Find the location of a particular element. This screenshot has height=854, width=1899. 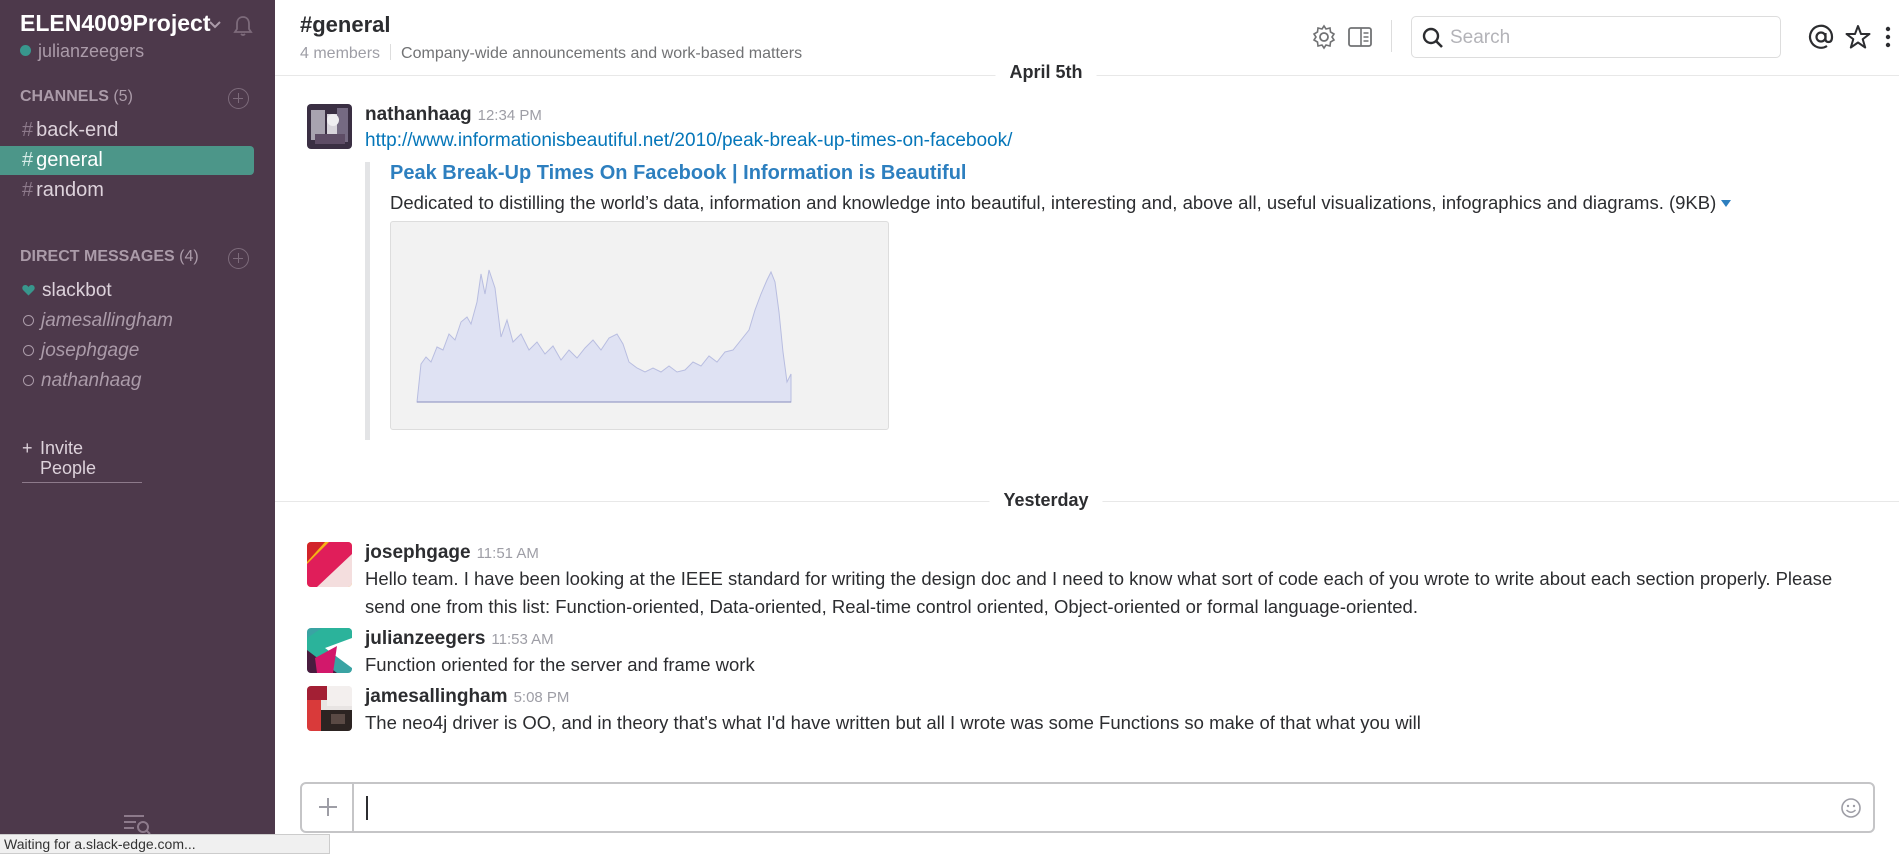

sender-name: nathanhaag is located at coordinates (418, 114).